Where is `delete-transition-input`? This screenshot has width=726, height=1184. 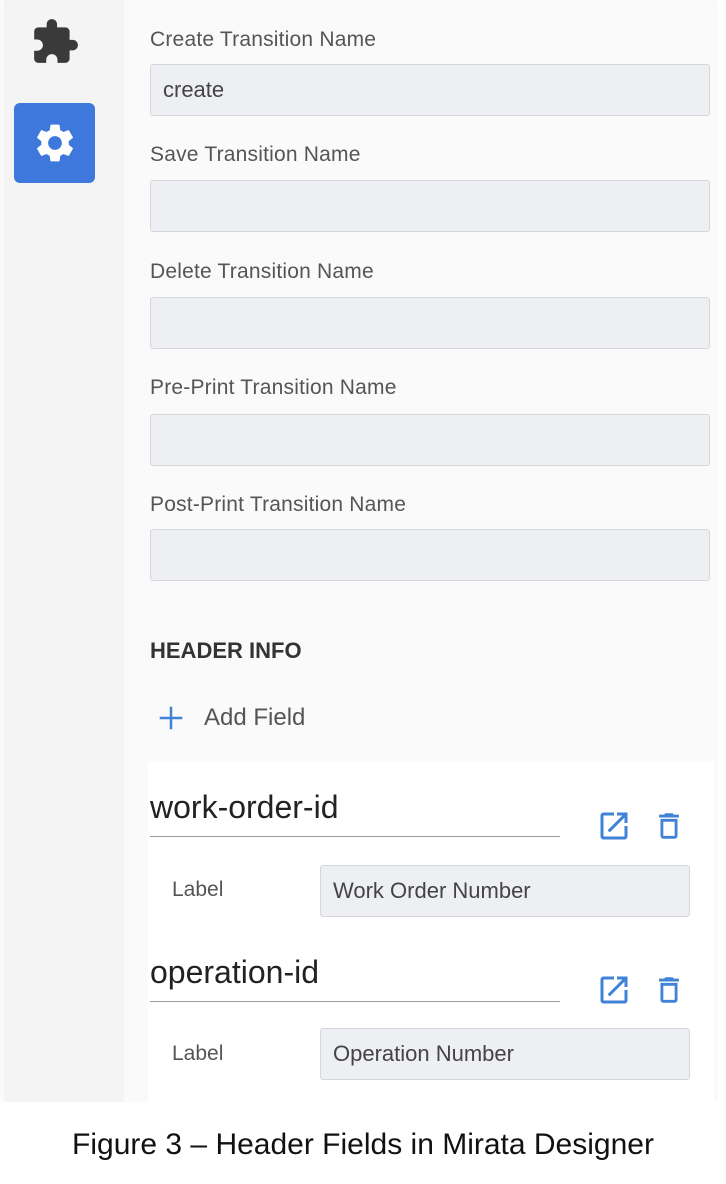 delete-transition-input is located at coordinates (430, 323).